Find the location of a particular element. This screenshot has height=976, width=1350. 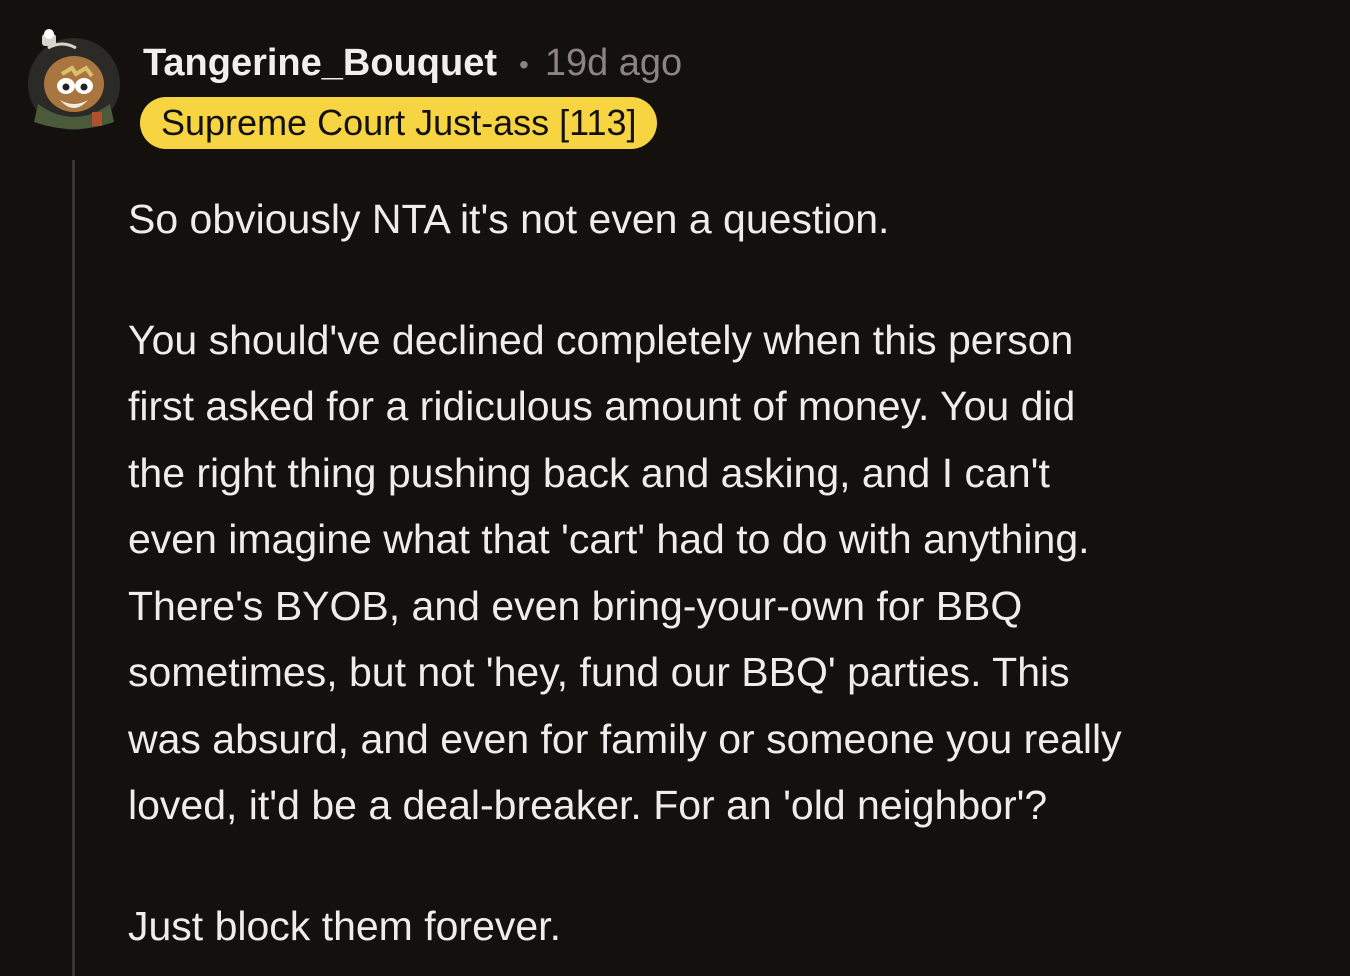

comment-timestamp: 19d ago is located at coordinates (613, 63).